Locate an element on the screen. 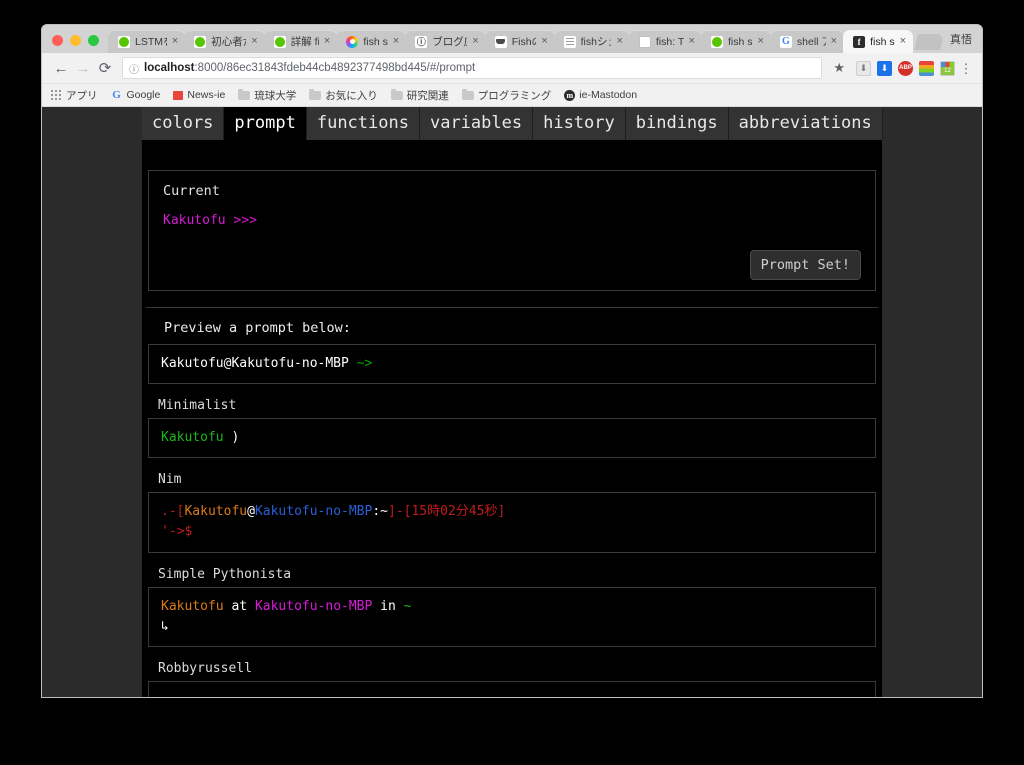 The image size is (1024, 765). reload-button: ⟳ is located at coordinates (105, 68).